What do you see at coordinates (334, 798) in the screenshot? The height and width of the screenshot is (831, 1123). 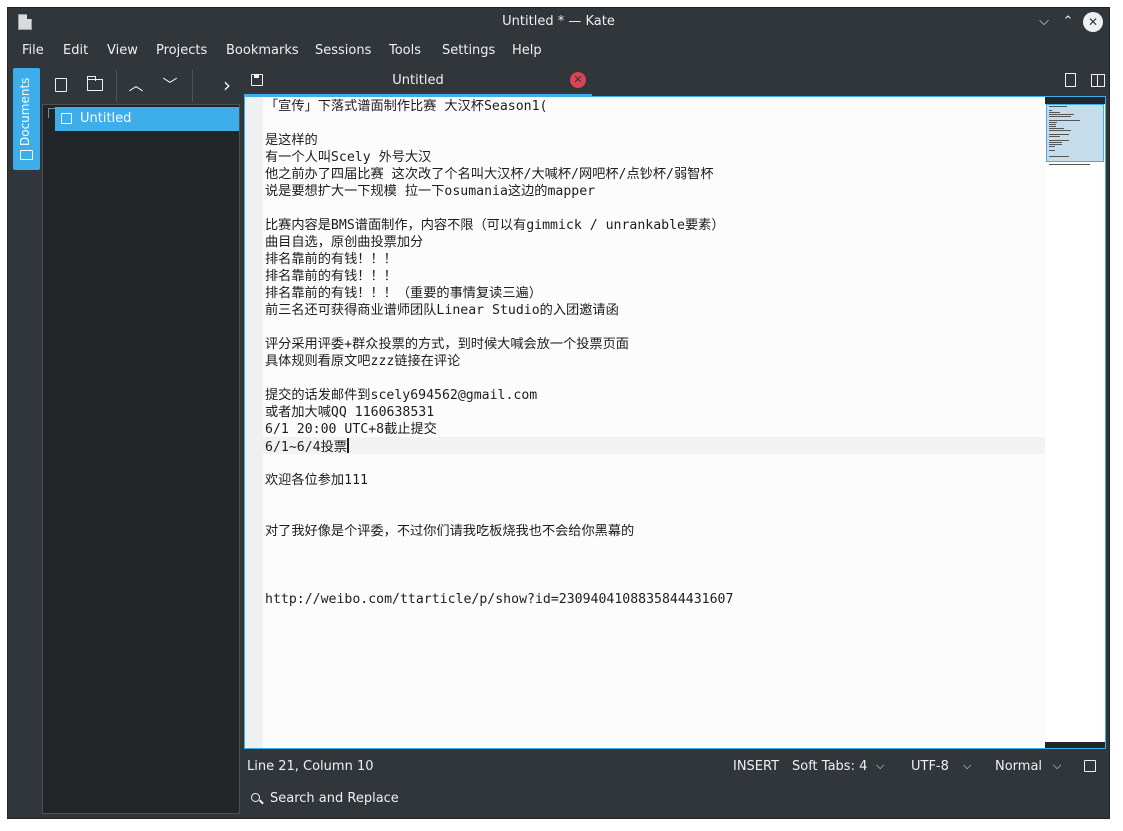 I see `search-and-replace-label: Search and Replace` at bounding box center [334, 798].